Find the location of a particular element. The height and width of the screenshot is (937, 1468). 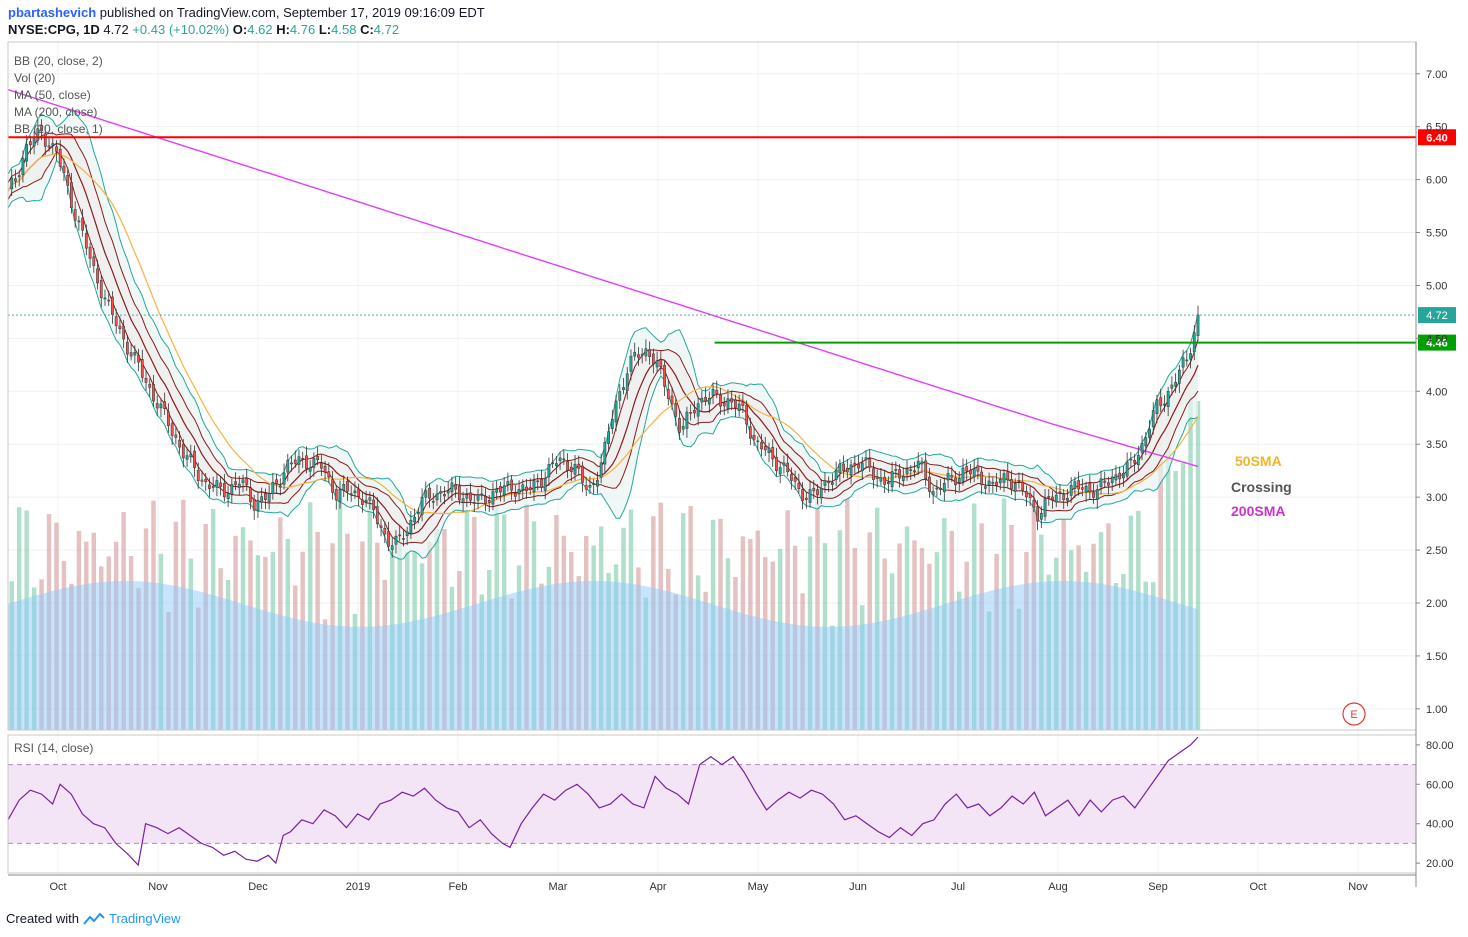

rsi-label: RSI (14, close) is located at coordinates (53, 748).